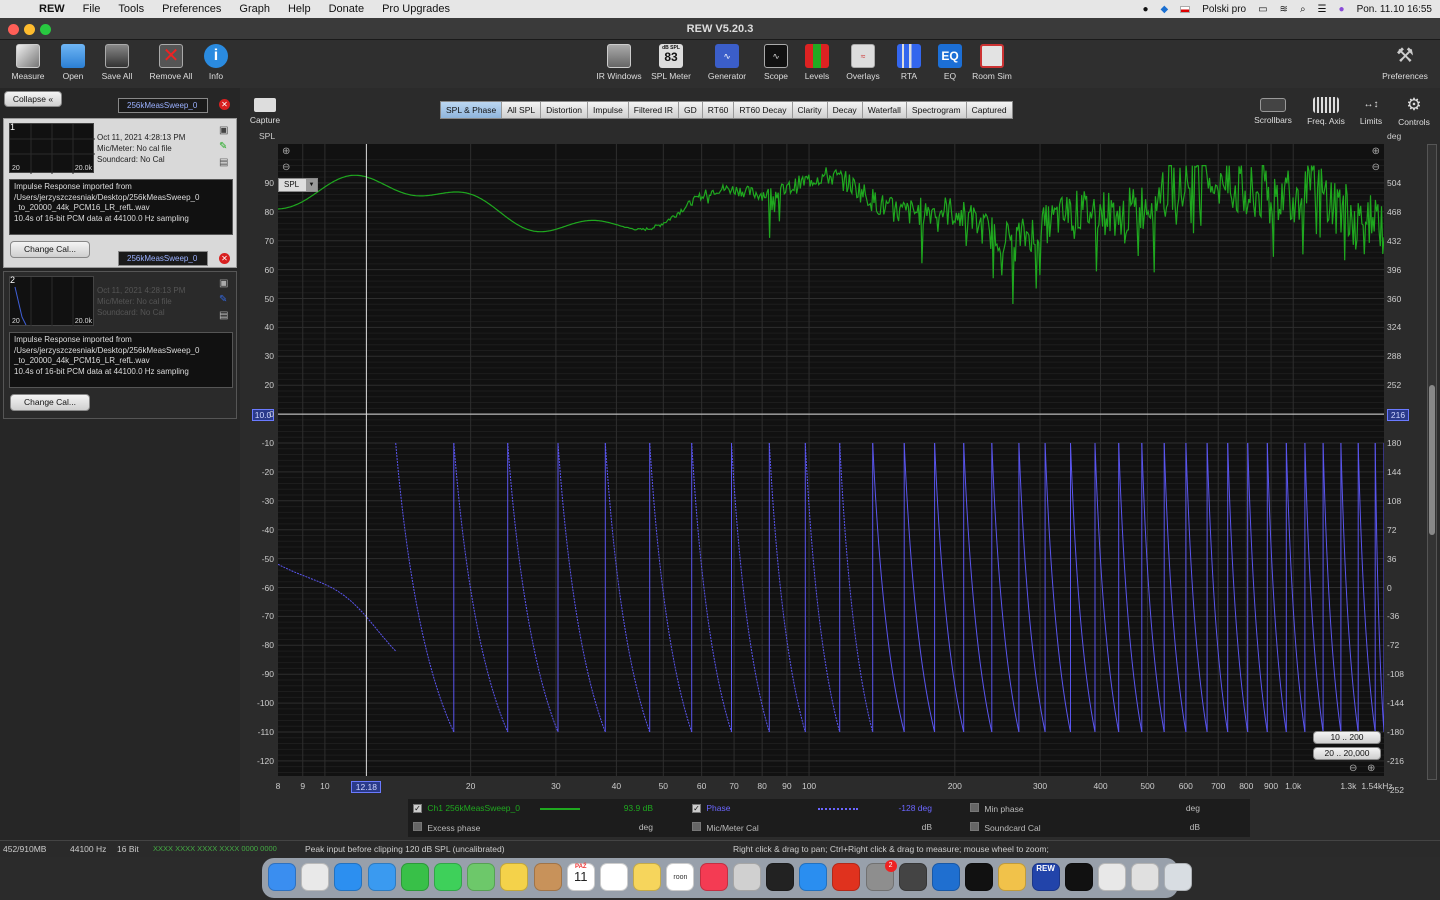 The height and width of the screenshot is (900, 1440). What do you see at coordinates (946, 877) in the screenshot?
I see `teamviewer-icon` at bounding box center [946, 877].